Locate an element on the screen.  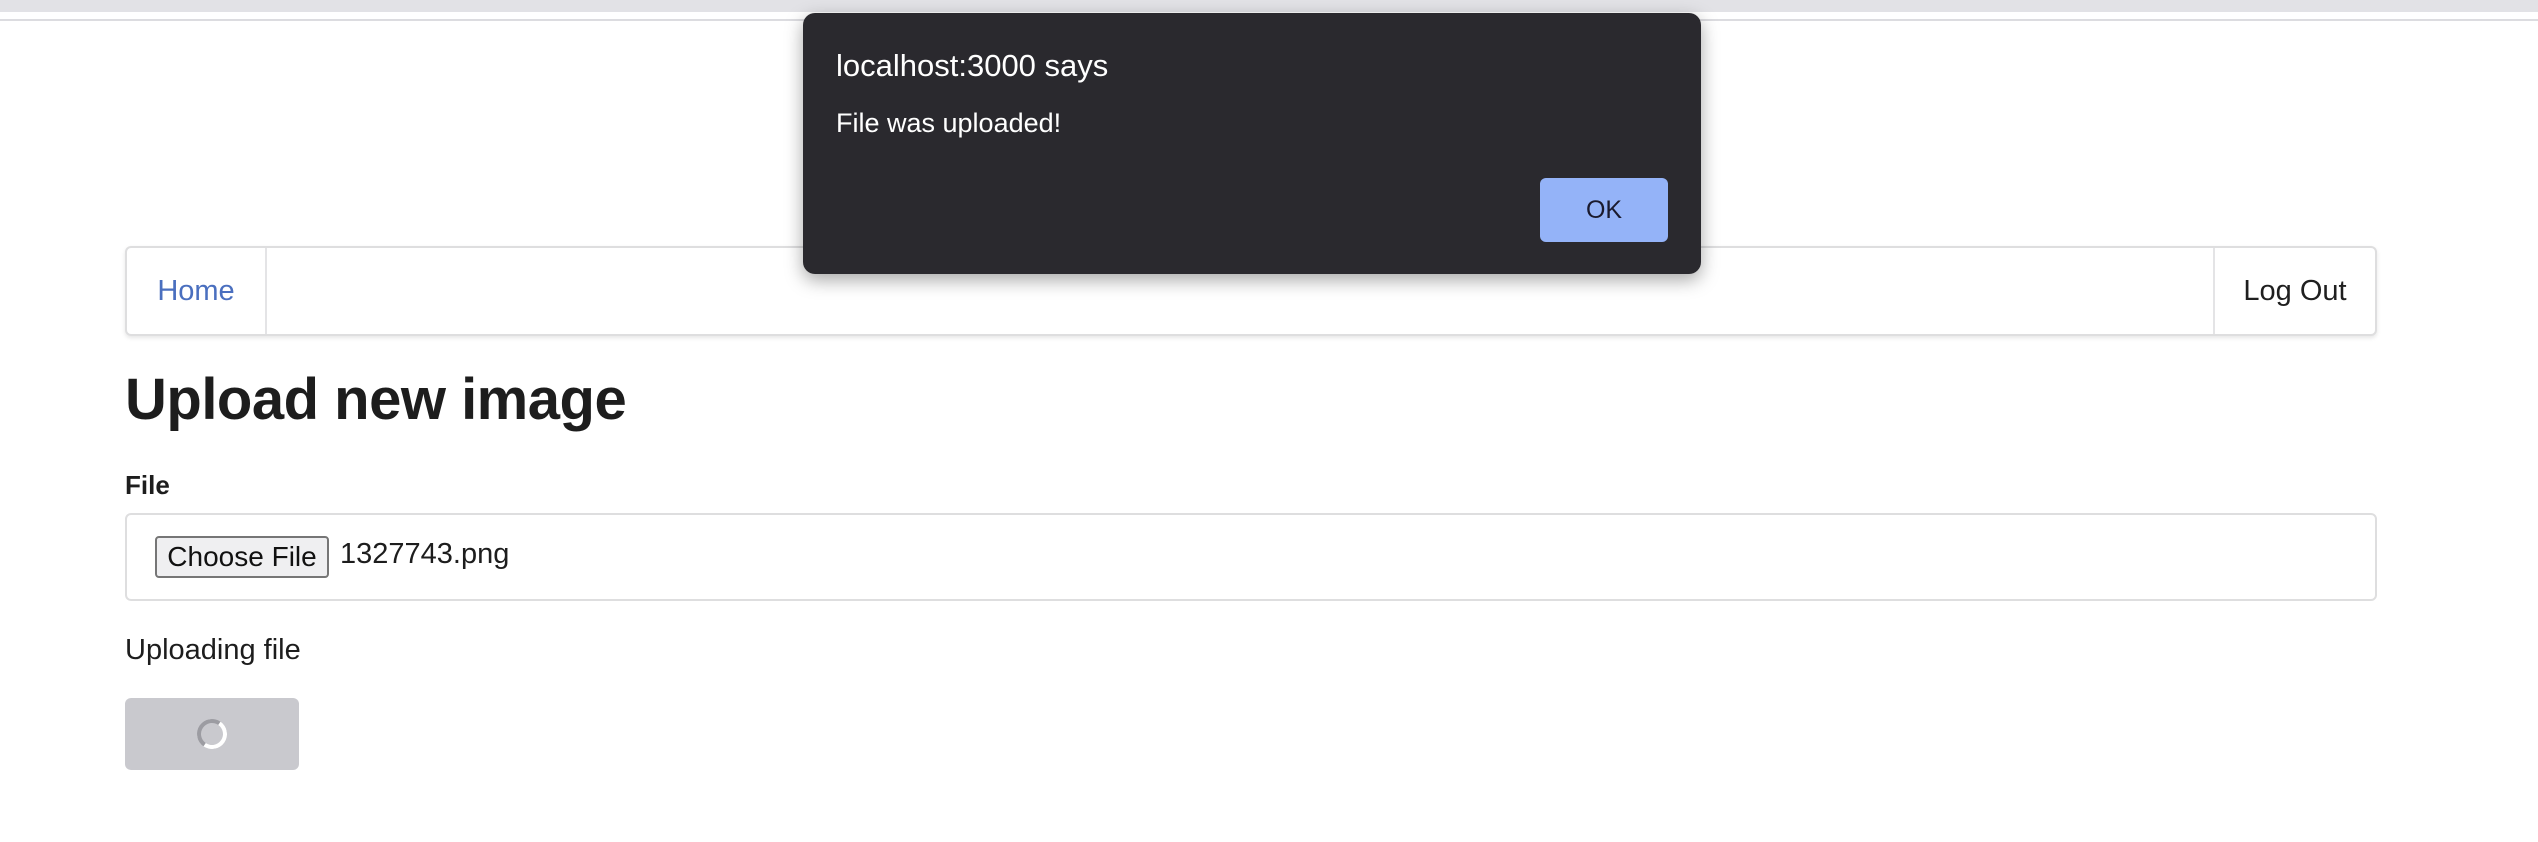
selected-file-name: 1327743.png is located at coordinates (425, 554).